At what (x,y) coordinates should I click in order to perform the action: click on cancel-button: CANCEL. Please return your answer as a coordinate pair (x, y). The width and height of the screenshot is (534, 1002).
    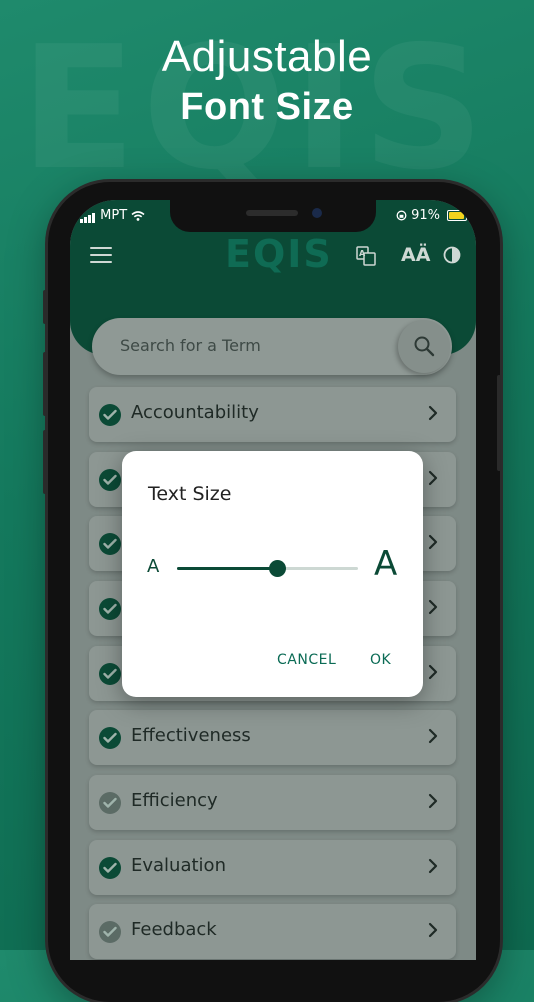
    Looking at the image, I should click on (306, 660).